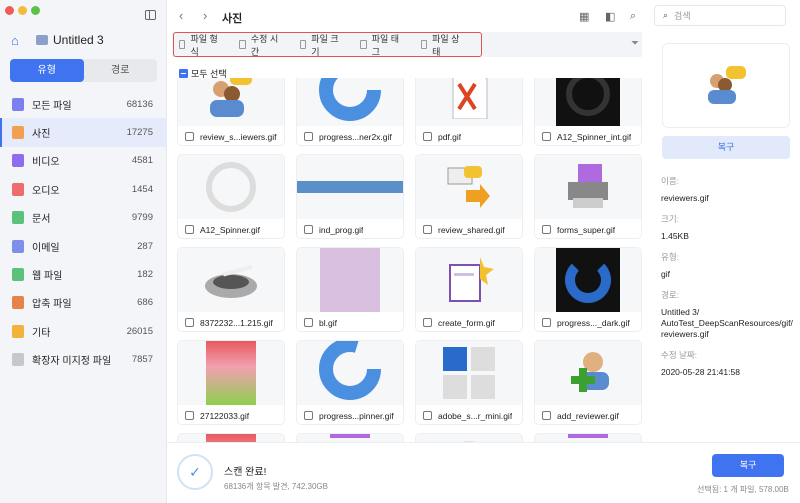  What do you see at coordinates (83, 218) in the screenshot?
I see `sidebar-item: 문서 9799` at bounding box center [83, 218].